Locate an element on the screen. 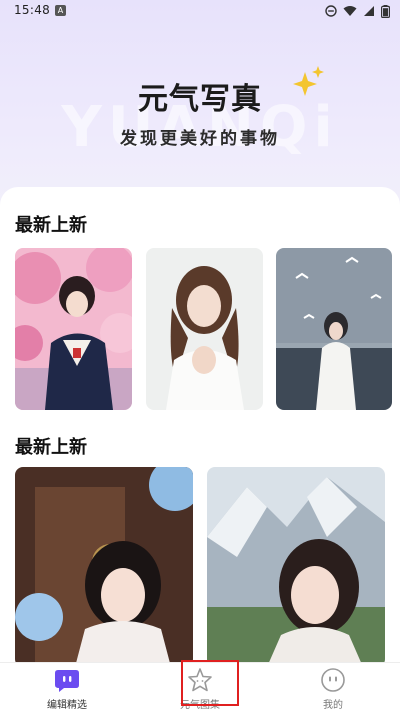  highlight-box is located at coordinates (210, 683).